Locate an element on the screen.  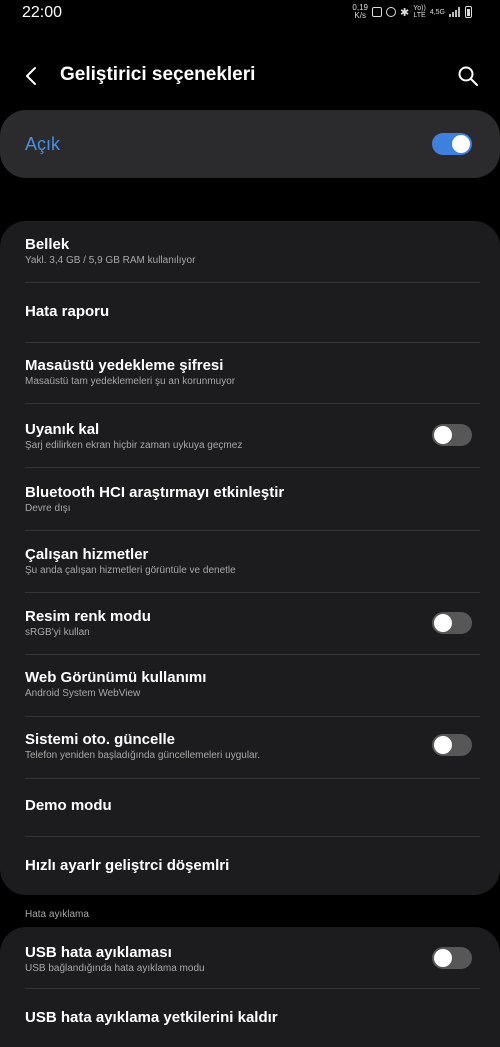
status-icons: 0,19 K/s ✱ Yo)) LTE 4,5G is located at coordinates (412, 12).